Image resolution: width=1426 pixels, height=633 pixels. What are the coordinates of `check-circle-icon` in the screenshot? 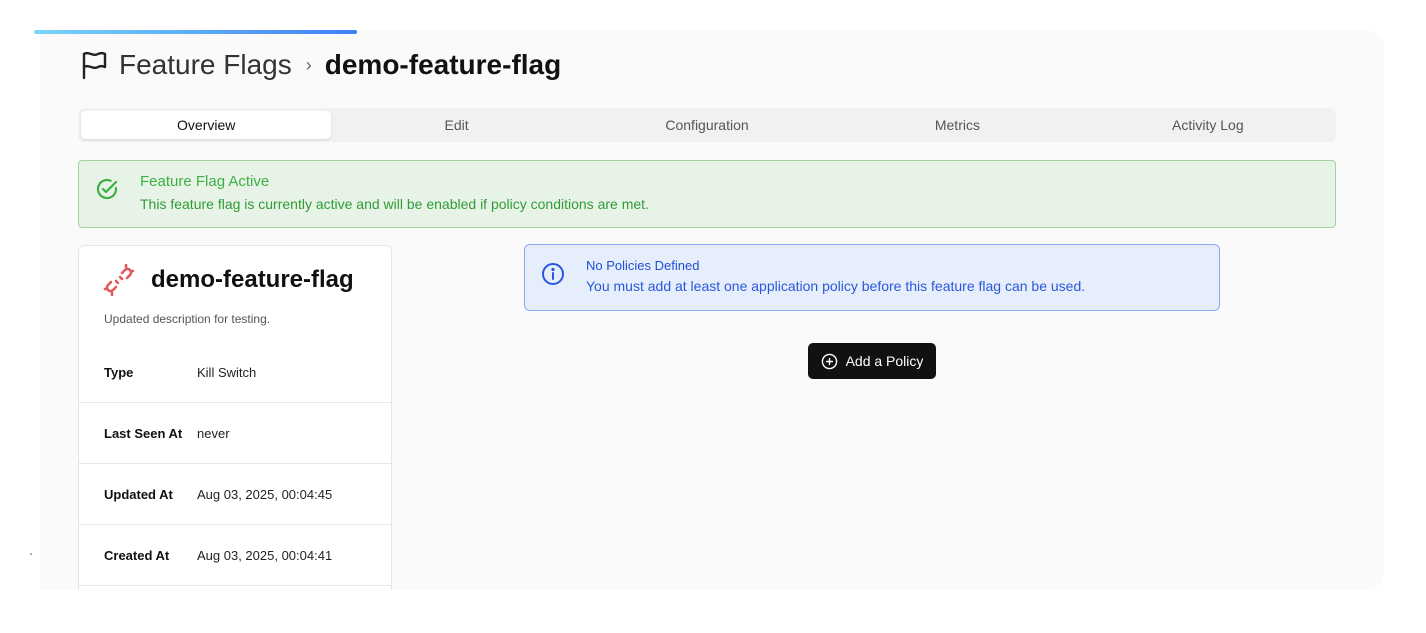 It's located at (107, 189).